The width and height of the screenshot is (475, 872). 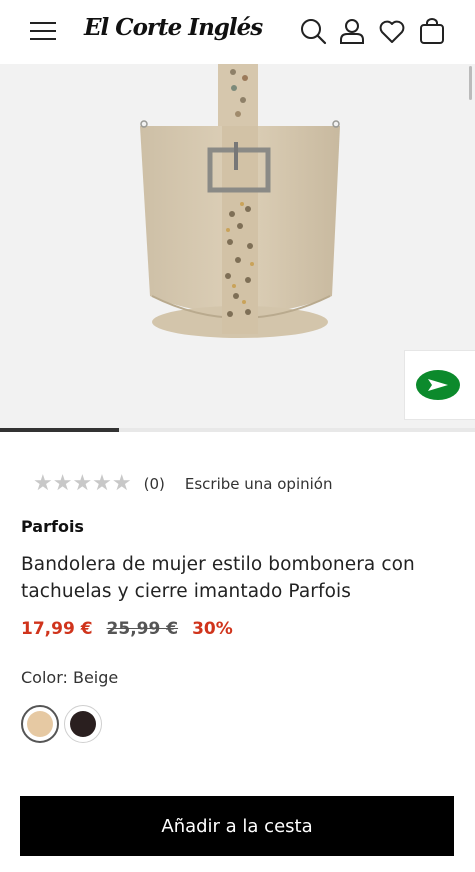 I want to click on swatch-black-dot, so click(x=83, y=724).